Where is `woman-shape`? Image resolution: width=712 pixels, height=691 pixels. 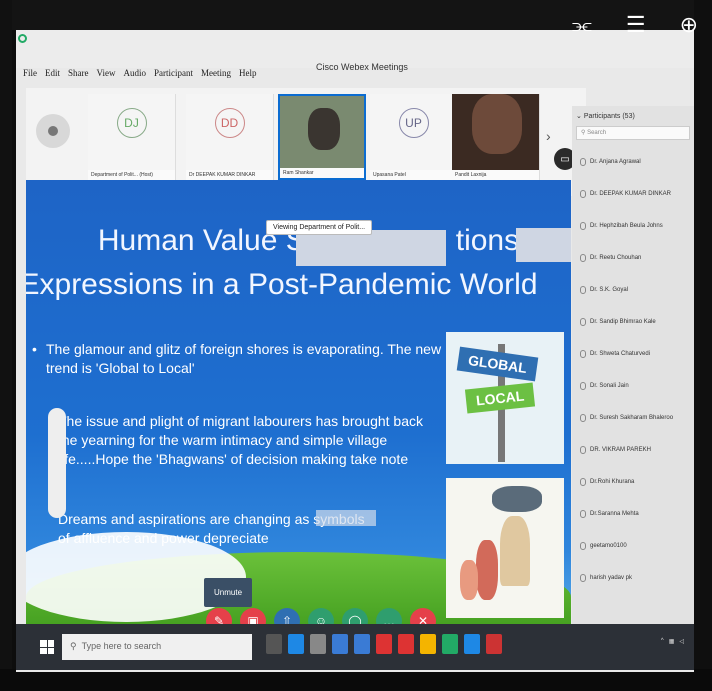 woman-shape is located at coordinates (487, 570).